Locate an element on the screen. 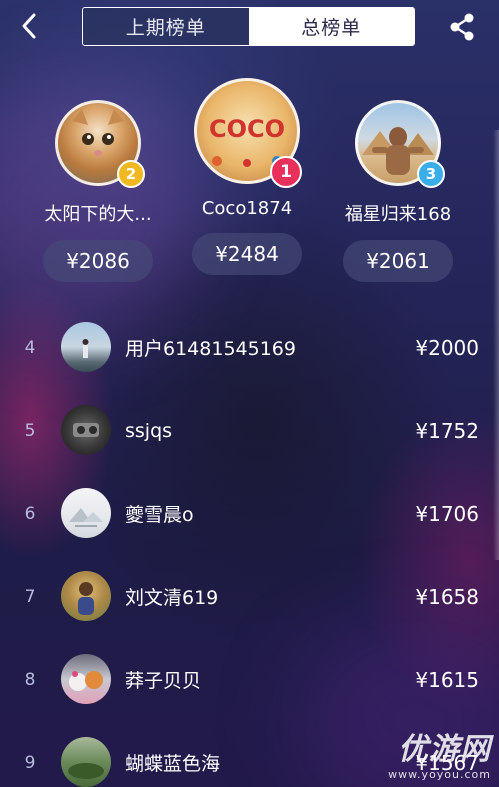 This screenshot has width=499, height=787. podium-name-3: 福星归来168 is located at coordinates (398, 214).